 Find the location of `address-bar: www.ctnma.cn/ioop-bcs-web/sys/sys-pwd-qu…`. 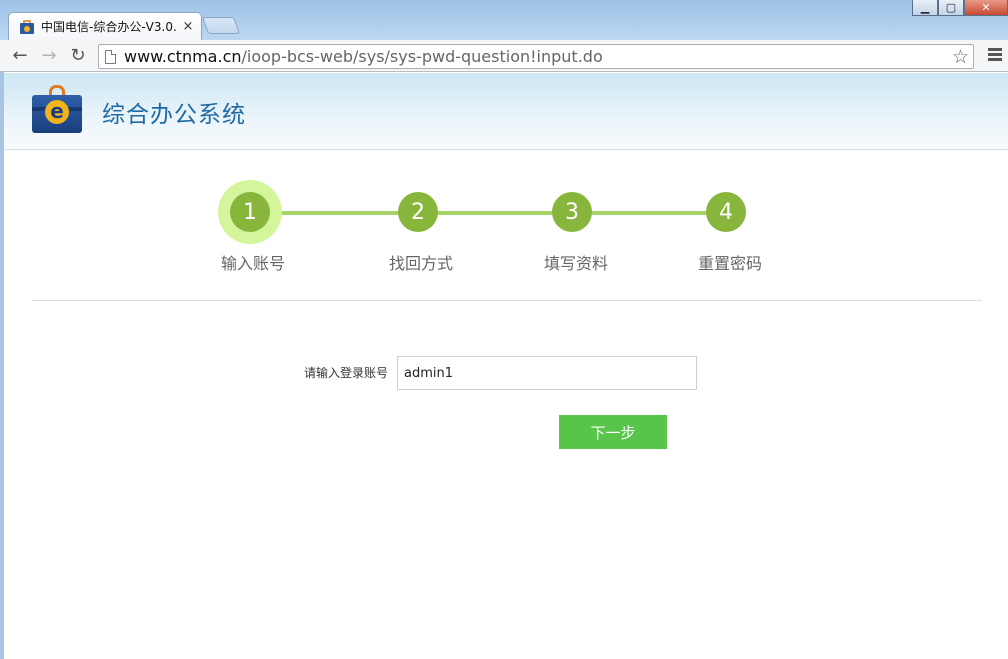

address-bar: www.ctnma.cn/ioop-bcs-web/sys/sys-pwd-qu… is located at coordinates (536, 56).